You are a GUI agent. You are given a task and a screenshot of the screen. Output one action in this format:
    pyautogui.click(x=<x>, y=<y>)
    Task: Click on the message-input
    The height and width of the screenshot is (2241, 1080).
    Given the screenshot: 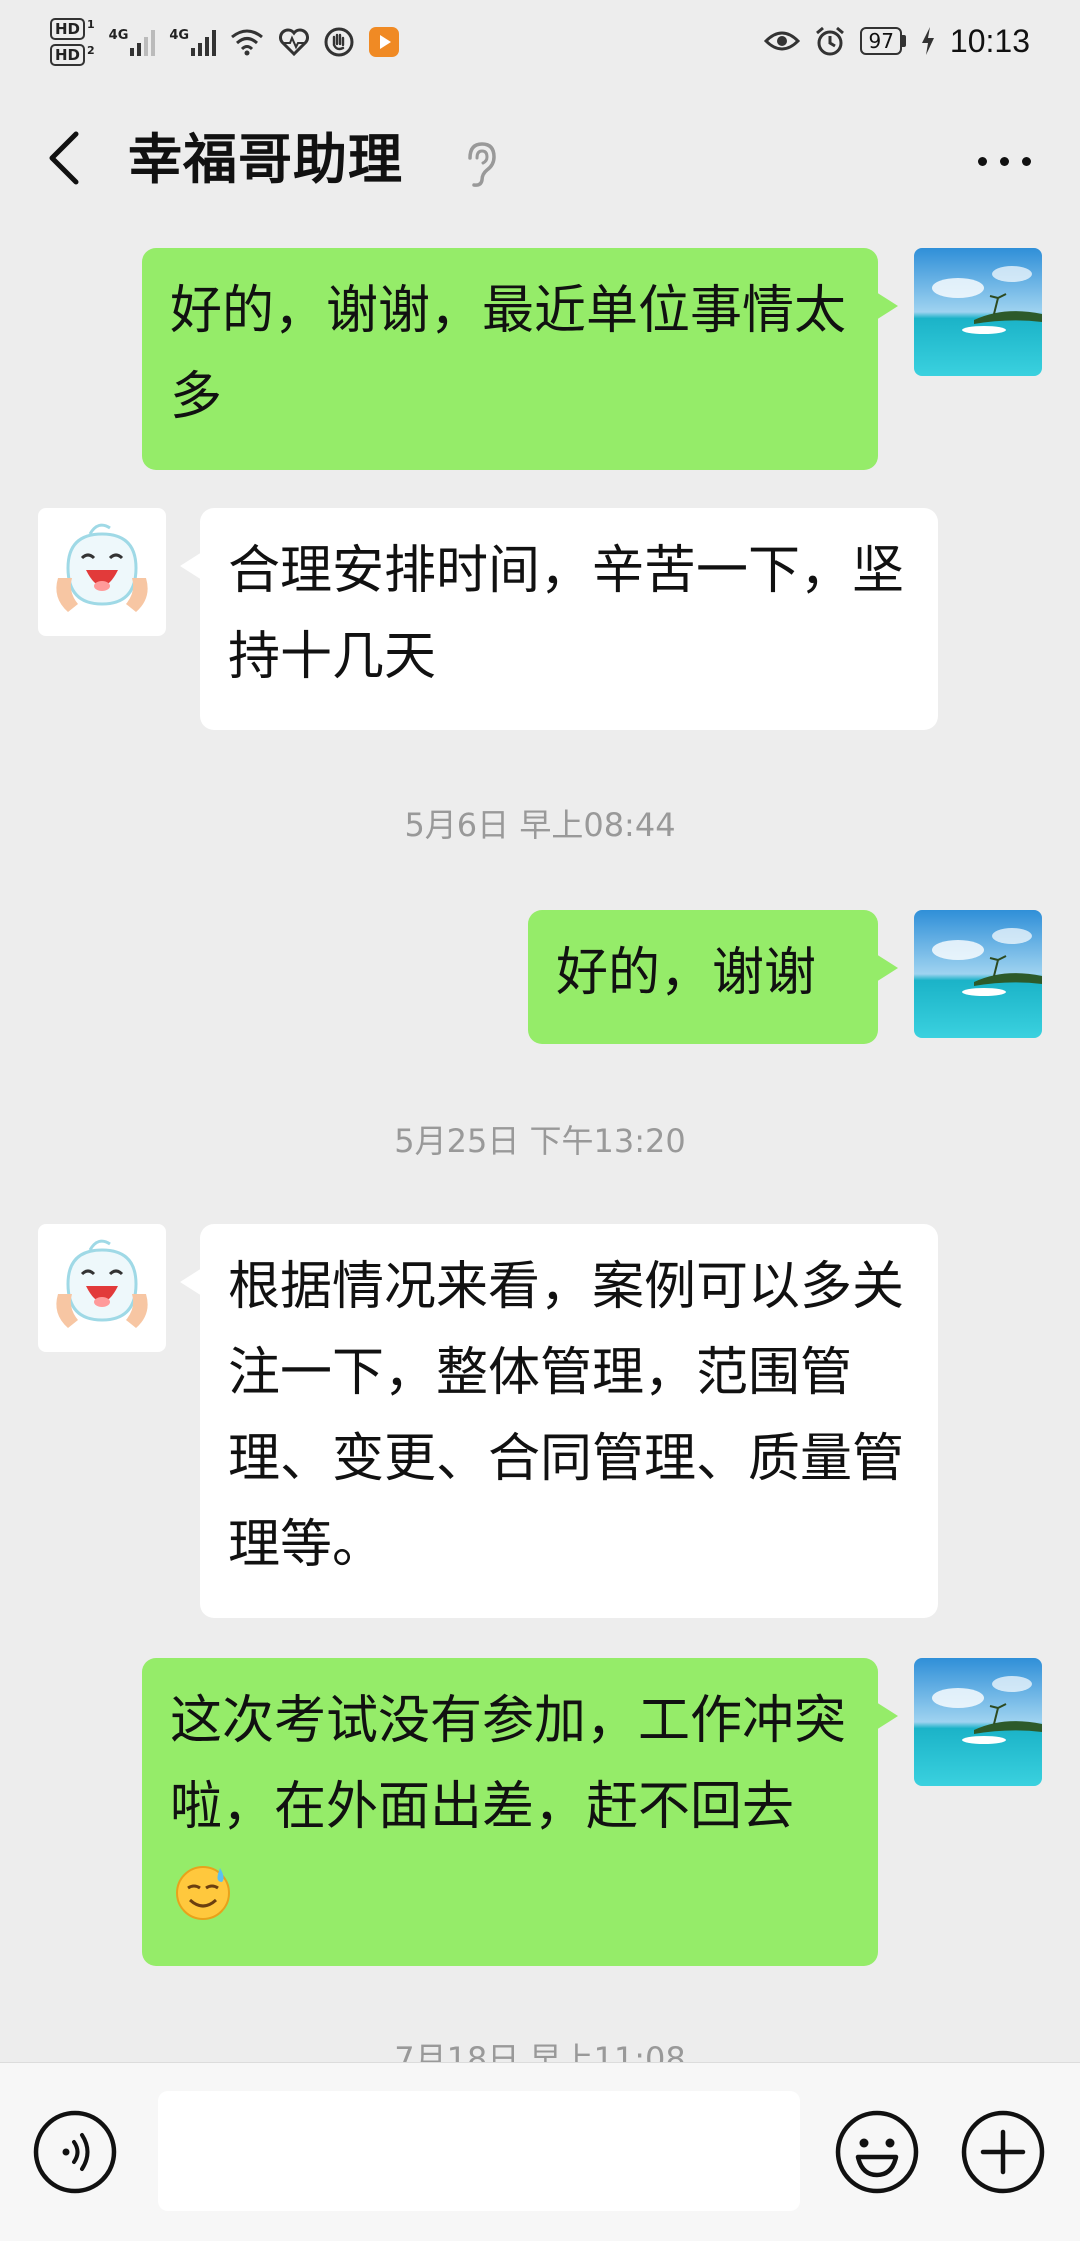 What is the action you would take?
    pyautogui.click(x=479, y=2151)
    